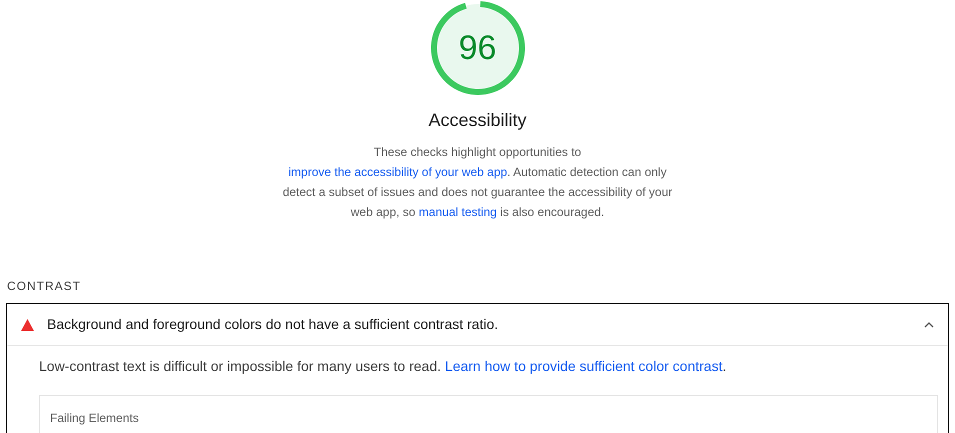 This screenshot has height=433, width=955. Describe the element at coordinates (383, 366) in the screenshot. I see `audit-description: Low-contrast text is difficult or impossible for many users to read. Learn how to provide sufficient color contrast.` at that location.